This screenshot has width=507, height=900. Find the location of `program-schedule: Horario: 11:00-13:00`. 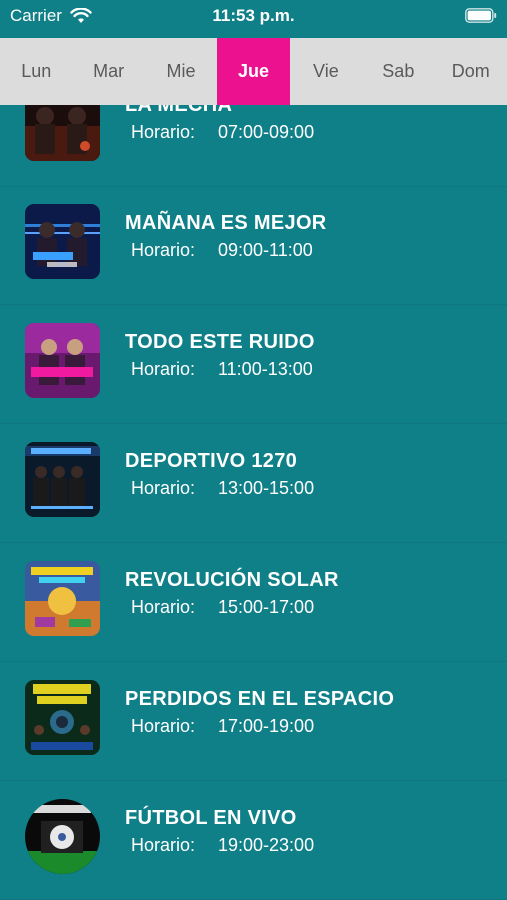

program-schedule: Horario: 11:00-13:00 is located at coordinates (222, 369).